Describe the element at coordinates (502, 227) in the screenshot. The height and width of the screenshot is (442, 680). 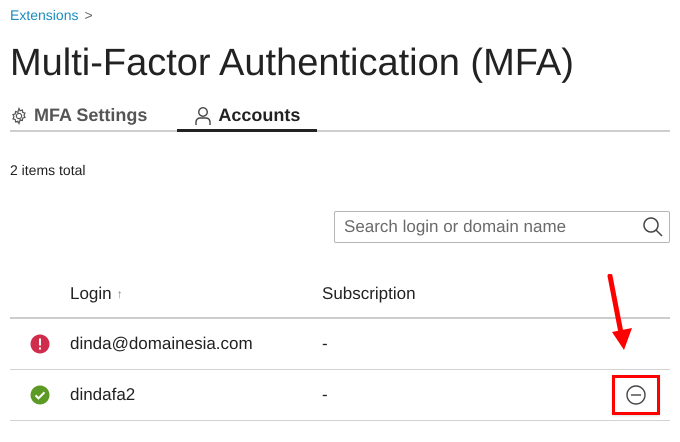
I see `search-field: Search login or domain name` at that location.